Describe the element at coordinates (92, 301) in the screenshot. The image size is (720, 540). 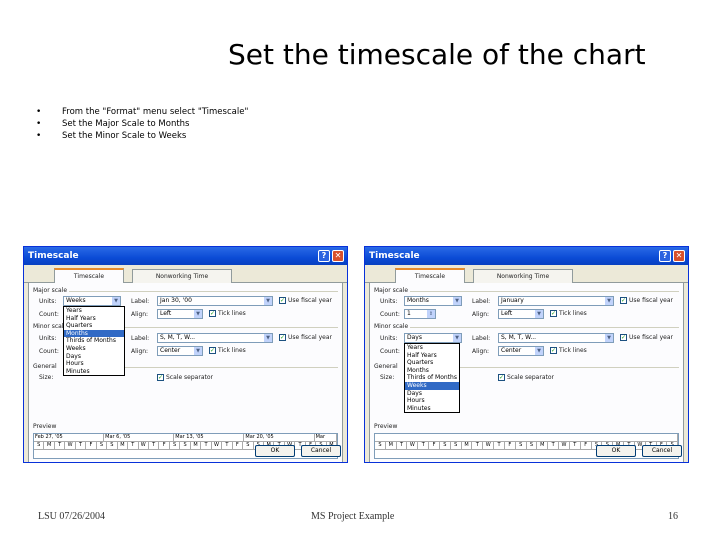
I see `major-units-select: Weeks ▼` at that location.